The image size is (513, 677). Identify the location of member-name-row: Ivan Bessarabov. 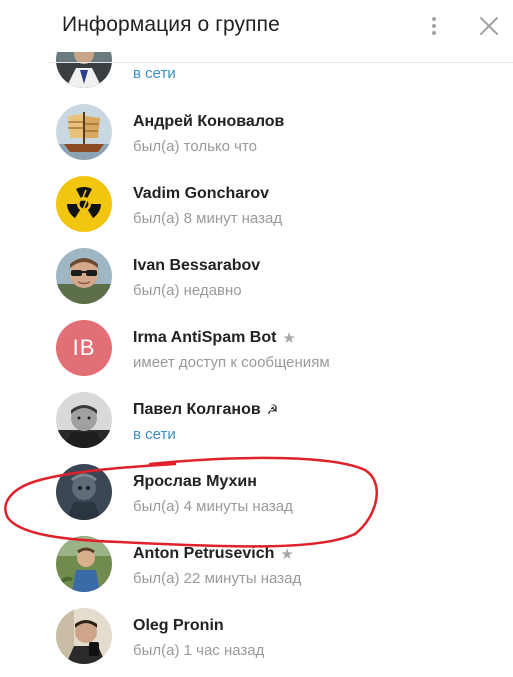
(196, 266).